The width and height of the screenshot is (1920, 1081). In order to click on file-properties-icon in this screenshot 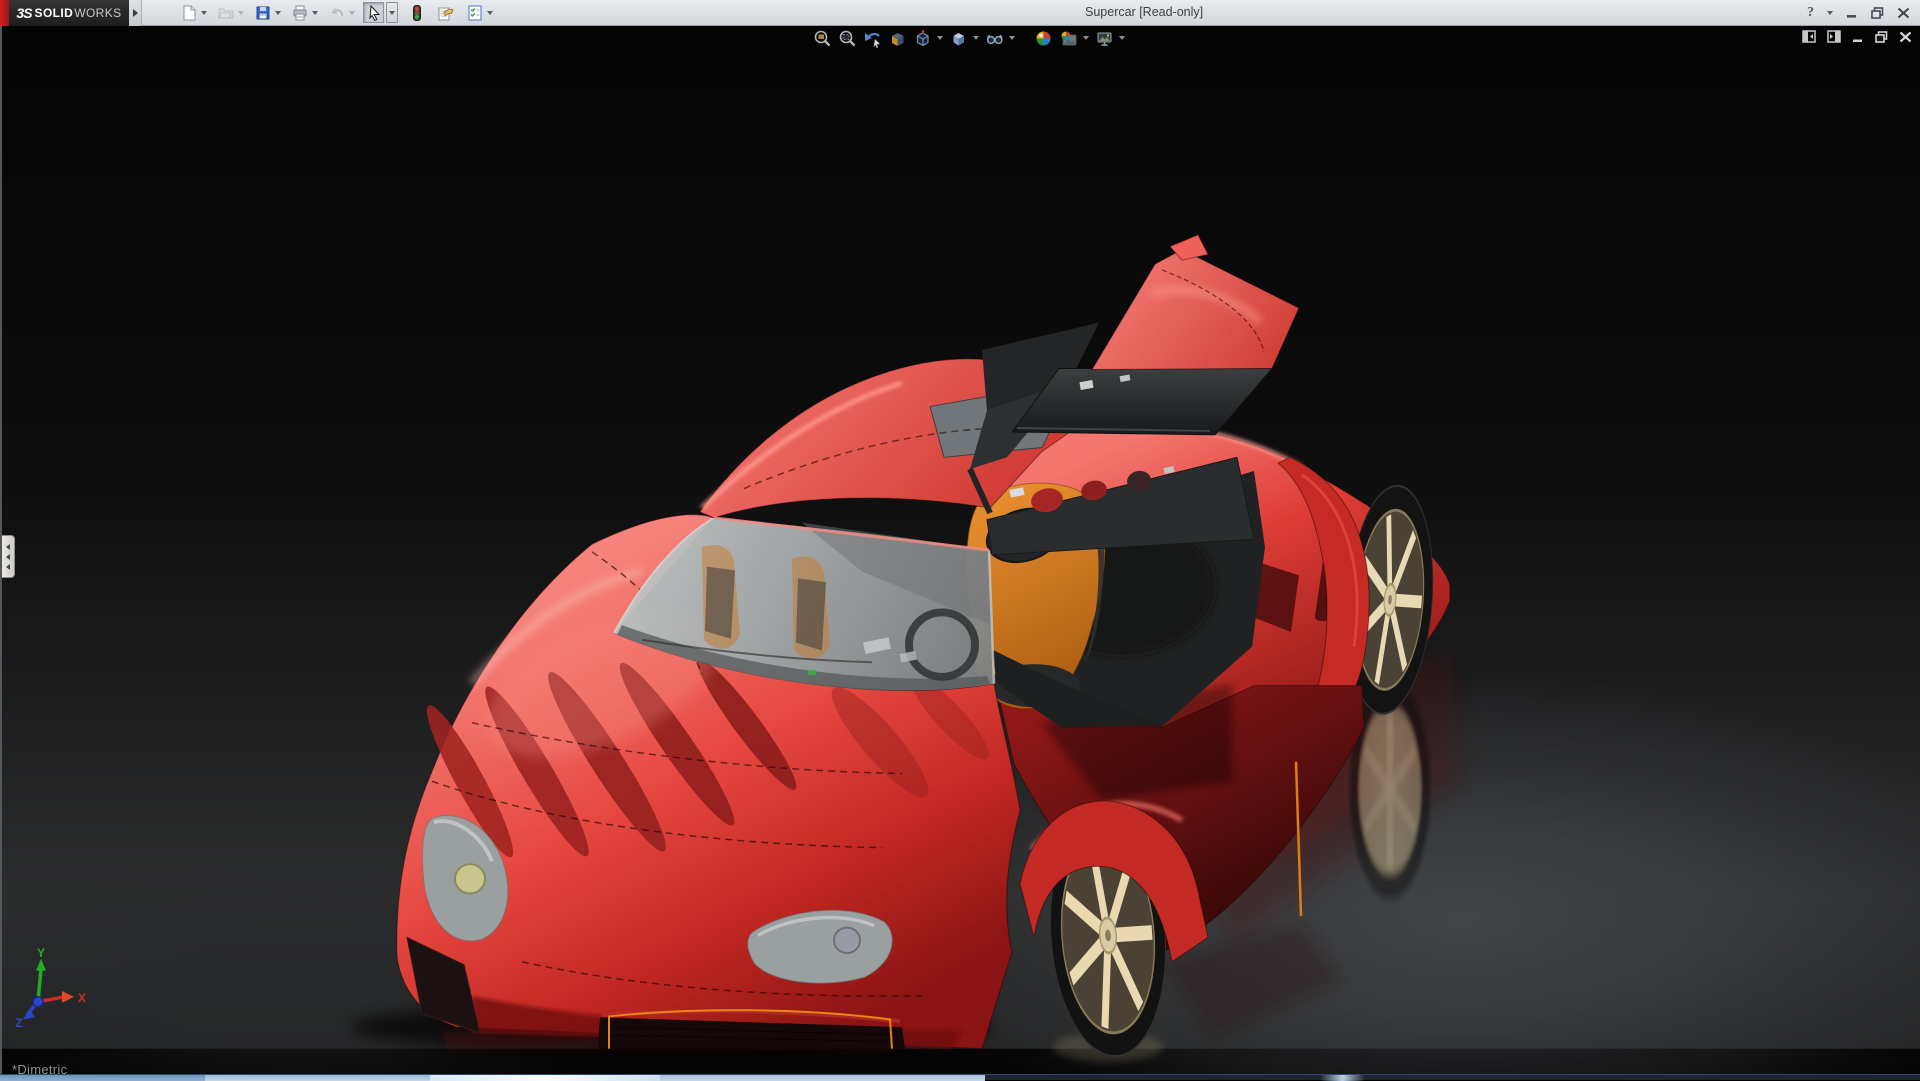, I will do `click(446, 13)`.